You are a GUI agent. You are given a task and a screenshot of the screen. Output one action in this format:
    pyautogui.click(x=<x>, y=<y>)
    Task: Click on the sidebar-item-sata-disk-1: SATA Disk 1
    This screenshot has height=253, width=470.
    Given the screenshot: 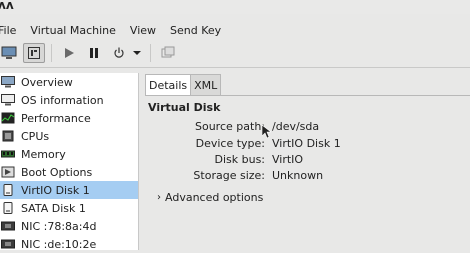 What is the action you would take?
    pyautogui.click(x=69, y=208)
    